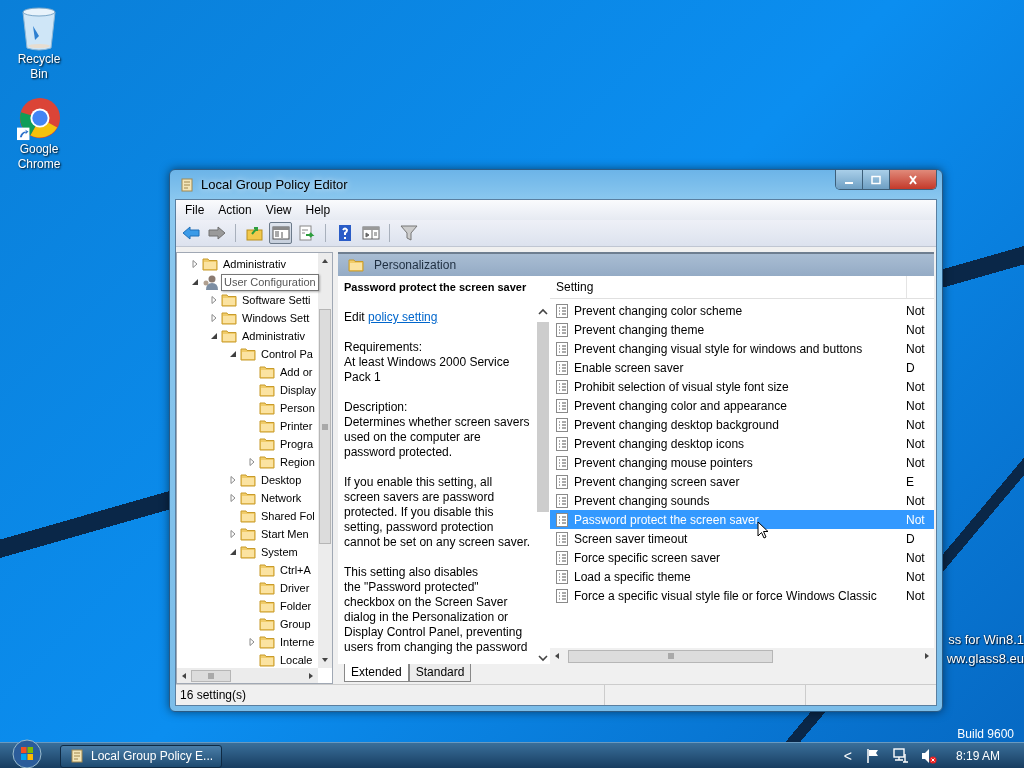 The image size is (1024, 768). What do you see at coordinates (640, 329) in the screenshot?
I see `setting-name: Prevent changing theme` at bounding box center [640, 329].